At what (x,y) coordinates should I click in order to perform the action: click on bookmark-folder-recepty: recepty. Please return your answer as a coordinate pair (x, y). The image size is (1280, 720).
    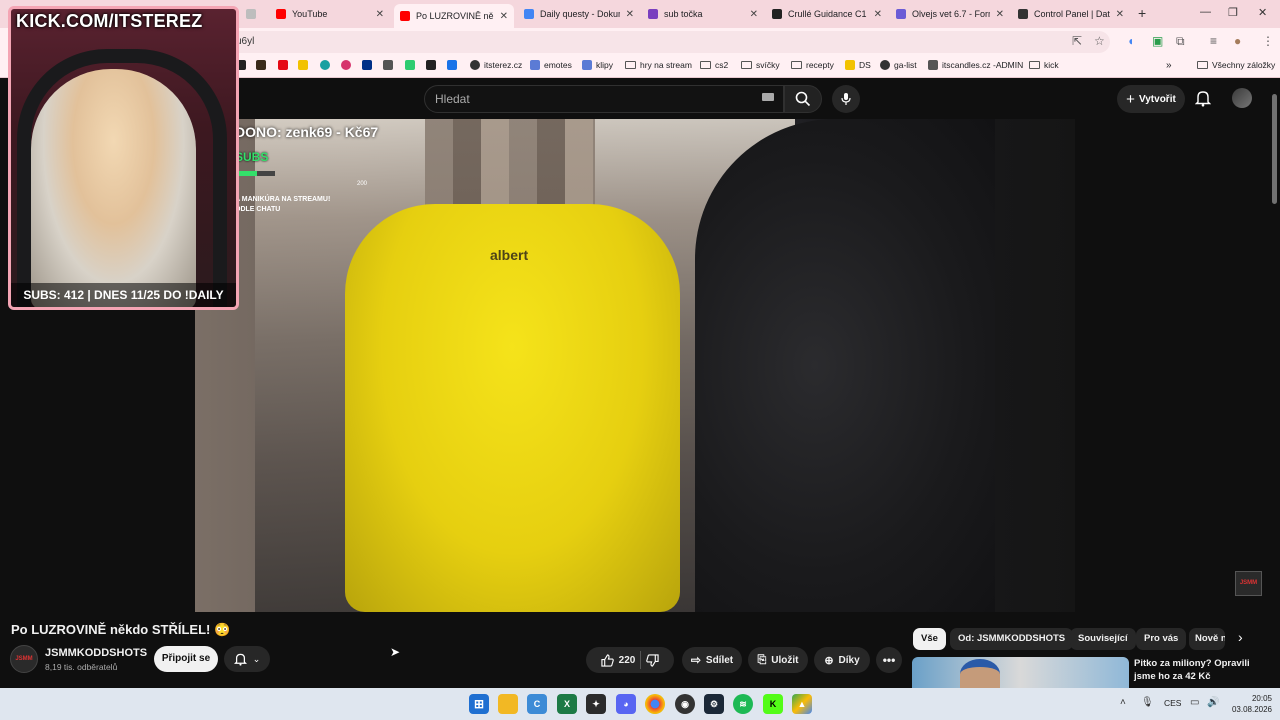
    Looking at the image, I should click on (812, 65).